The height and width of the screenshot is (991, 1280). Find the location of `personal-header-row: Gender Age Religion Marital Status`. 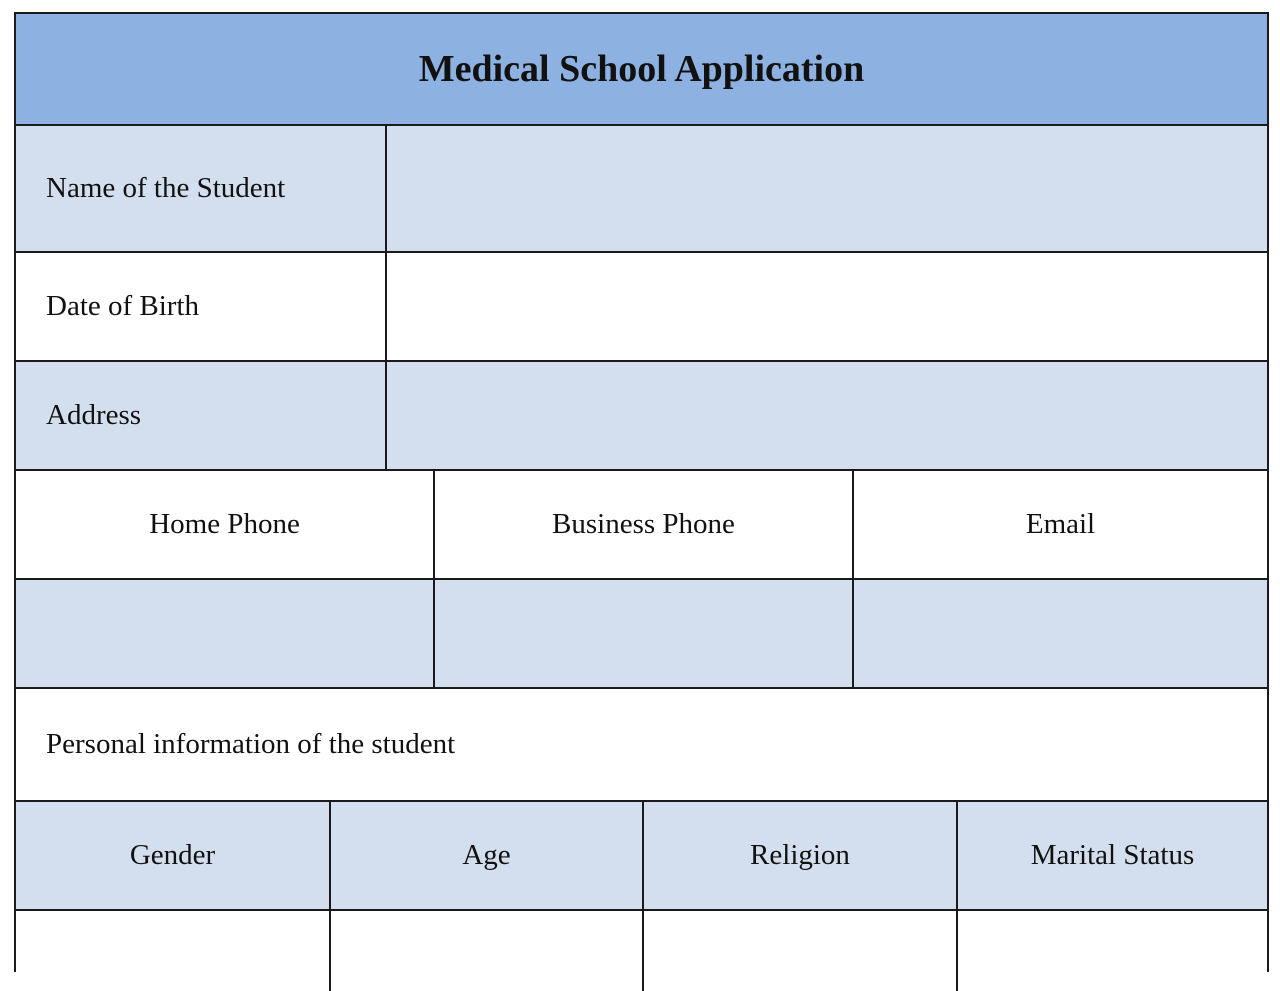

personal-header-row: Gender Age Religion Marital Status is located at coordinates (641, 856).